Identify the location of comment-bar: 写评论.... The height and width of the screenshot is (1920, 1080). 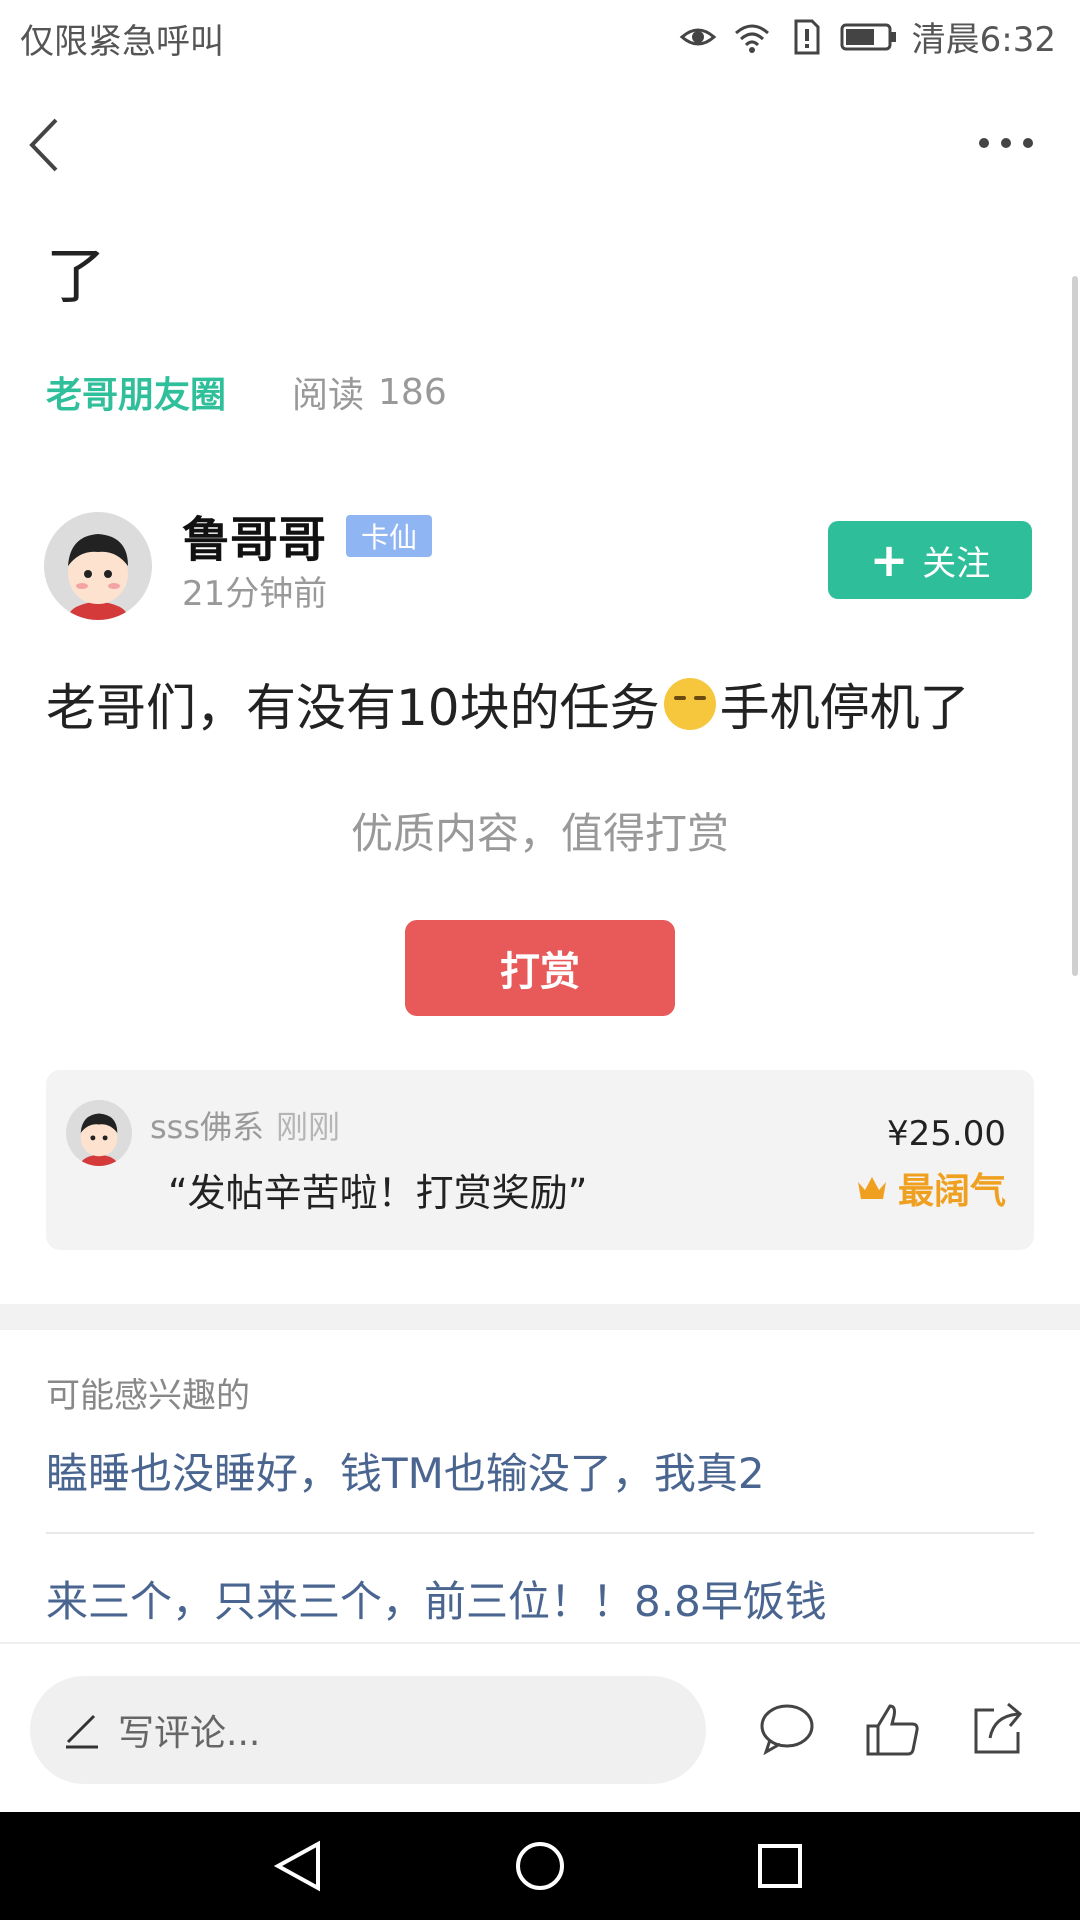
(540, 1727).